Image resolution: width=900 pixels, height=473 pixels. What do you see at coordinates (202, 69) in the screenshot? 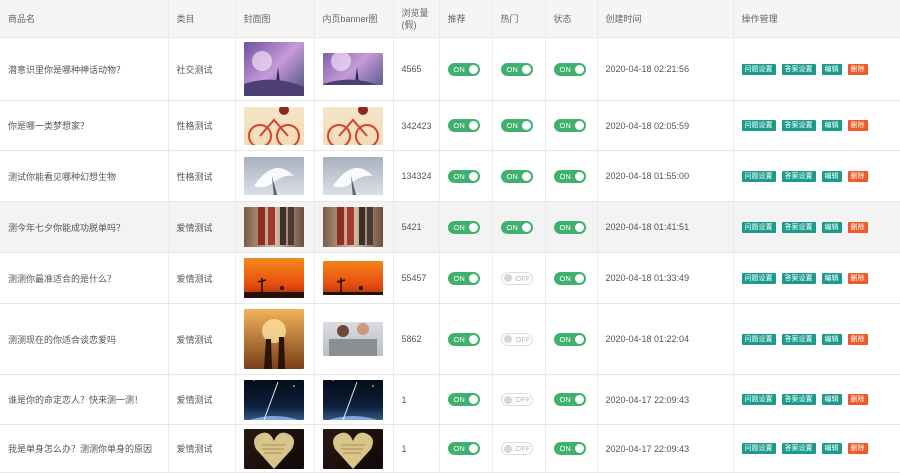
I see `product-category: 社交测试` at bounding box center [202, 69].